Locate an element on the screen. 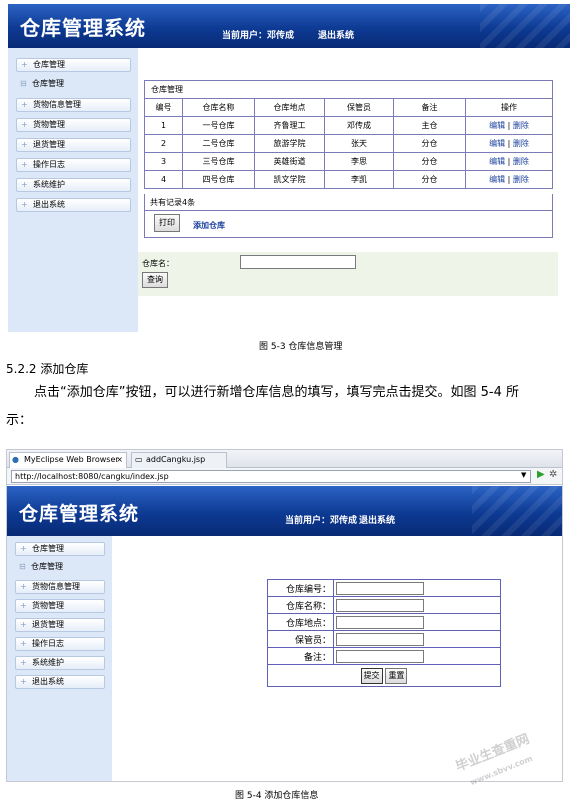  col-header: 备注 is located at coordinates (429, 107).